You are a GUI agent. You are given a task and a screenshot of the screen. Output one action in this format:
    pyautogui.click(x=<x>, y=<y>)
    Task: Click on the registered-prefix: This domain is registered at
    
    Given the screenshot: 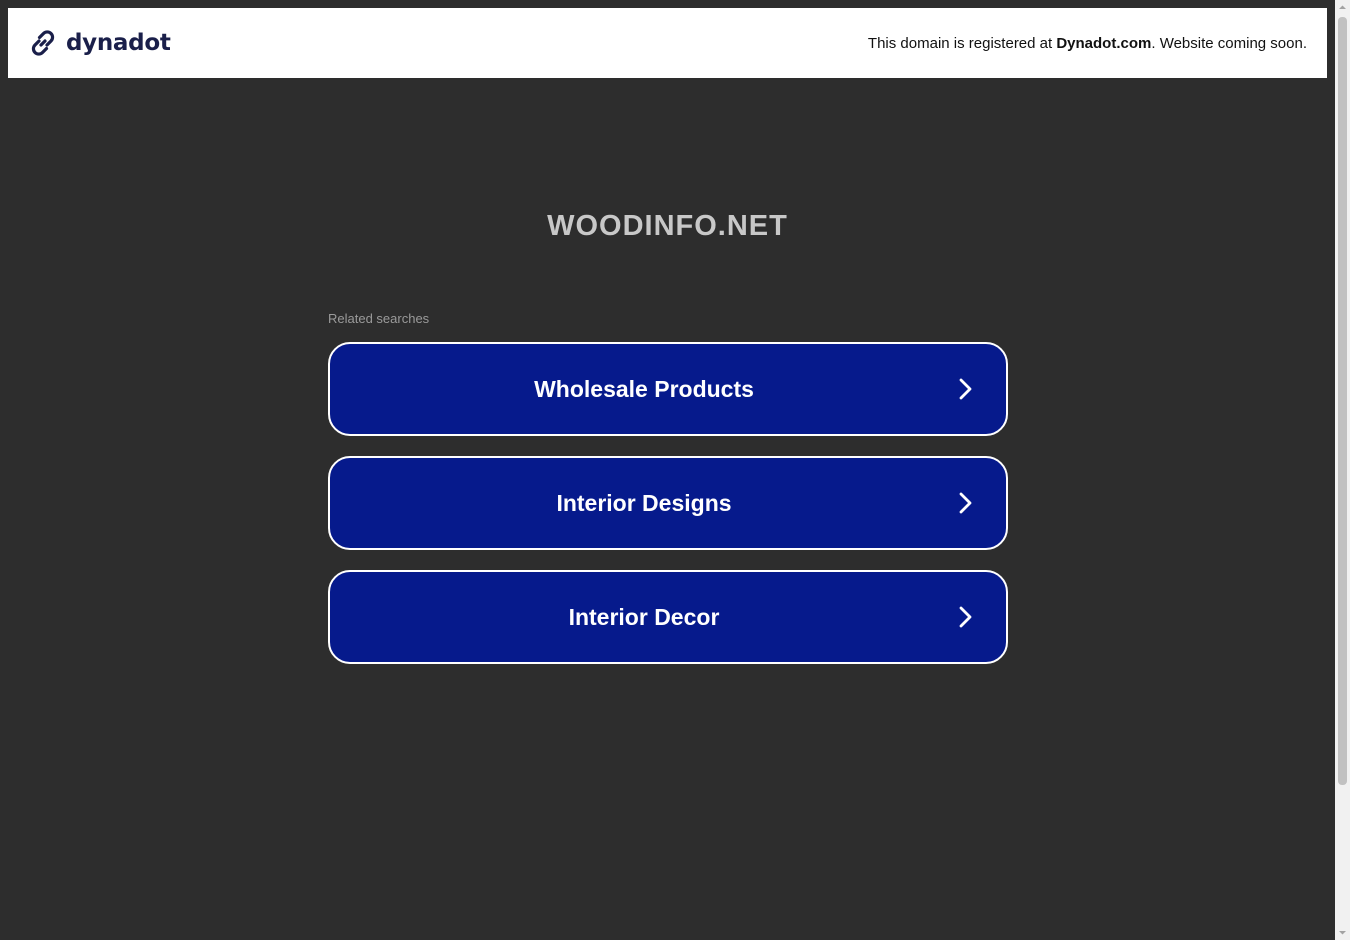 What is the action you would take?
    pyautogui.click(x=962, y=43)
    